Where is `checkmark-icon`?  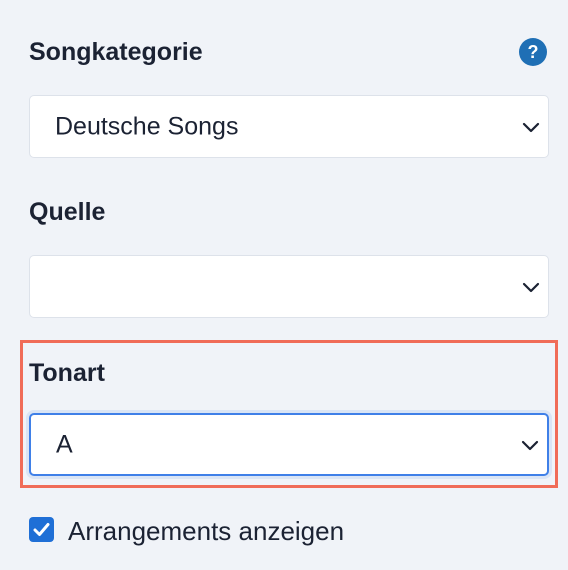
checkmark-icon is located at coordinates (41, 529).